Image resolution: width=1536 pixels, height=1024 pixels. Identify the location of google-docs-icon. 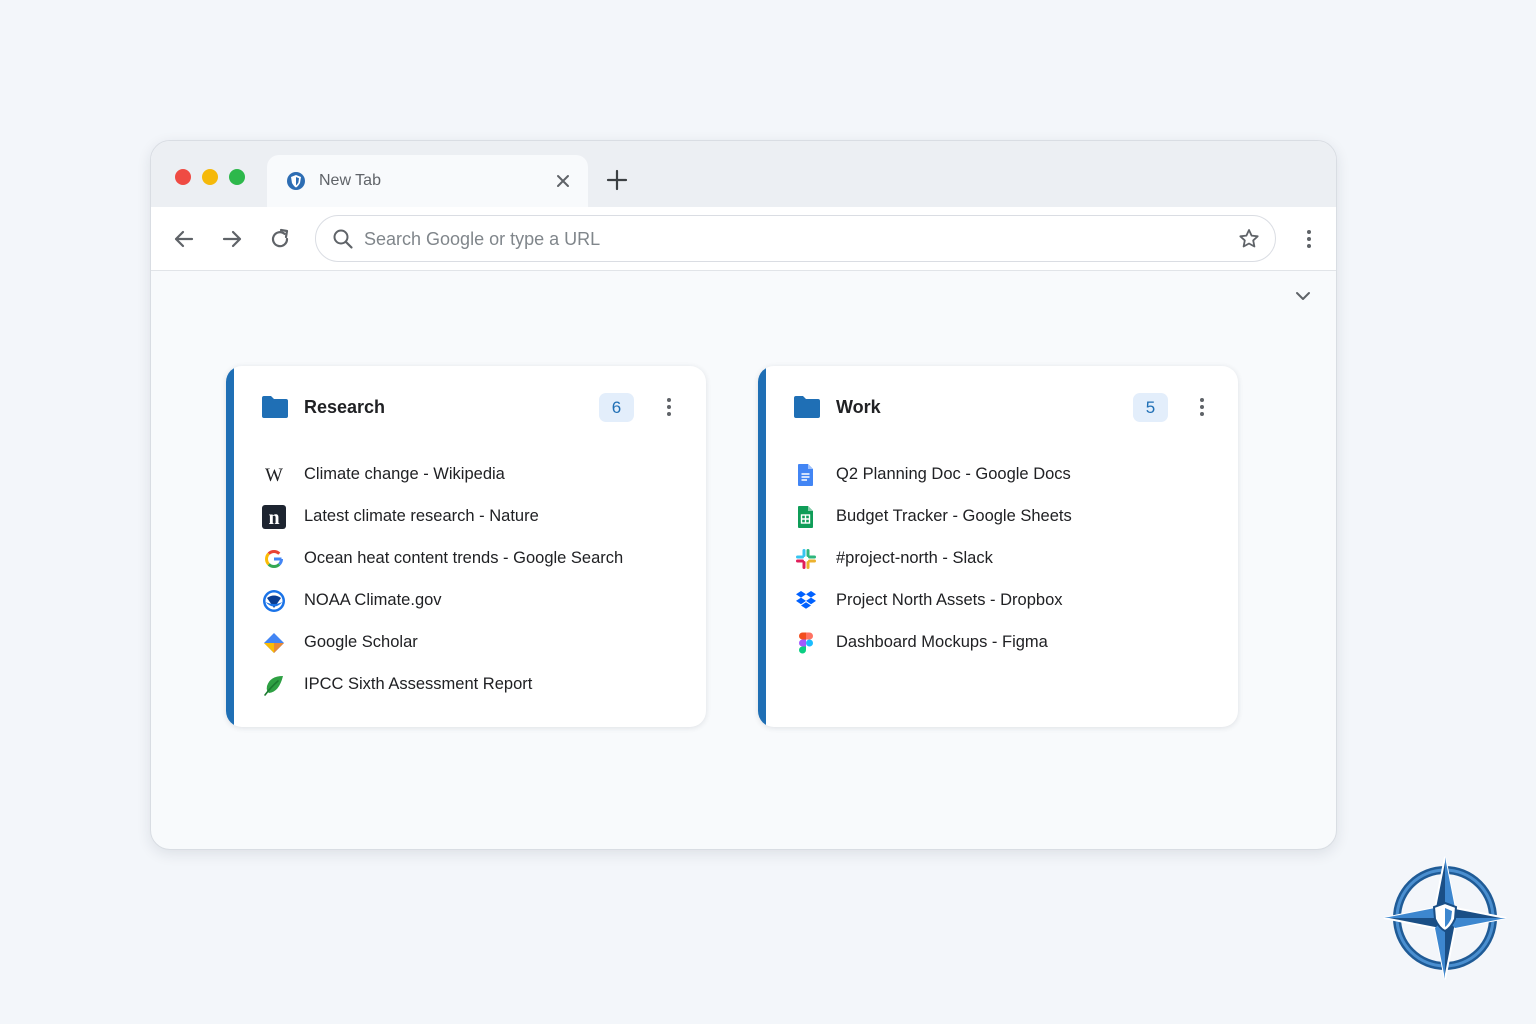
(805, 475).